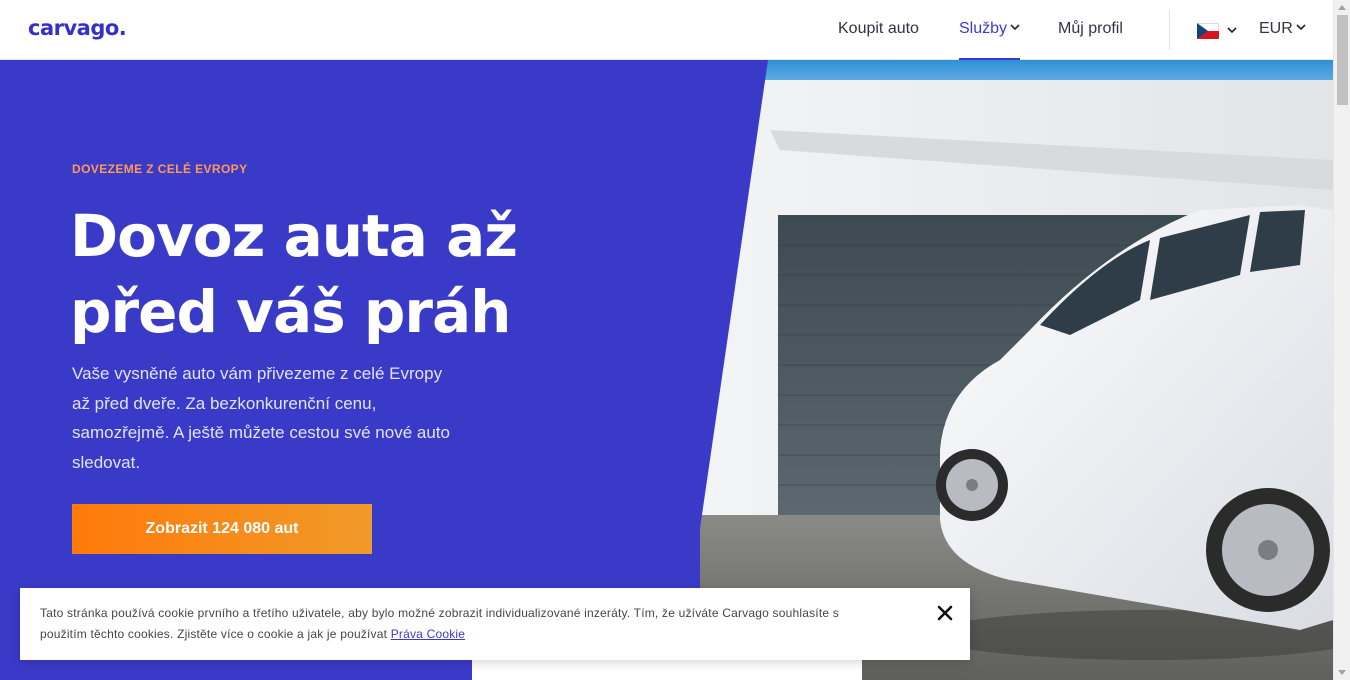 Image resolution: width=1350 pixels, height=680 pixels. What do you see at coordinates (1169, 30) in the screenshot?
I see `nav-divider` at bounding box center [1169, 30].